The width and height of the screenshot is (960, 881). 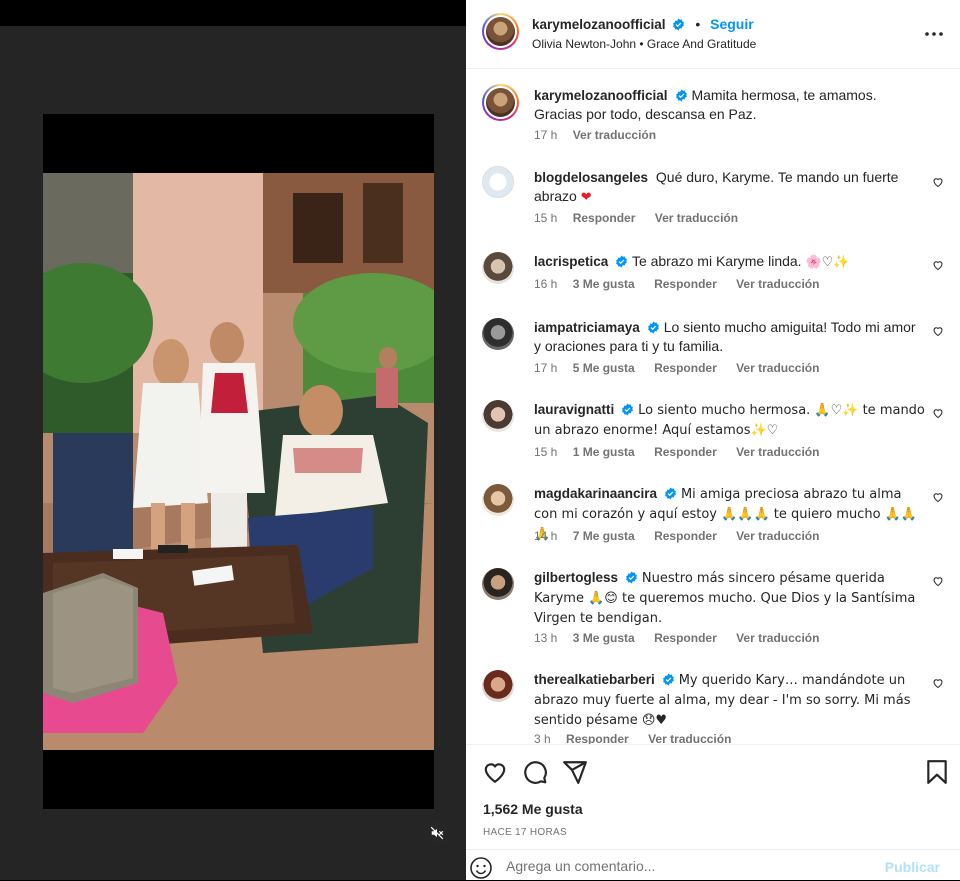 What do you see at coordinates (495, 772) in the screenshot?
I see `heart-icon` at bounding box center [495, 772].